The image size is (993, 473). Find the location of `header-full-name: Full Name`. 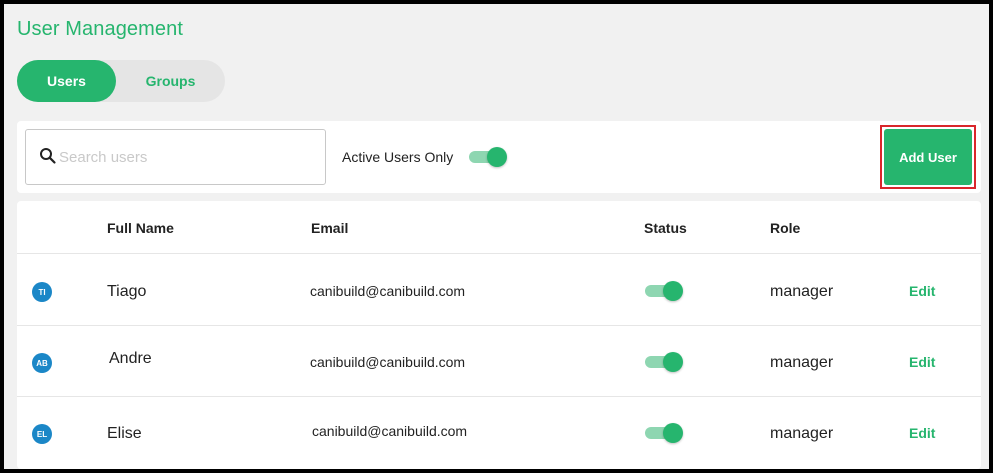

header-full-name: Full Name is located at coordinates (140, 228).